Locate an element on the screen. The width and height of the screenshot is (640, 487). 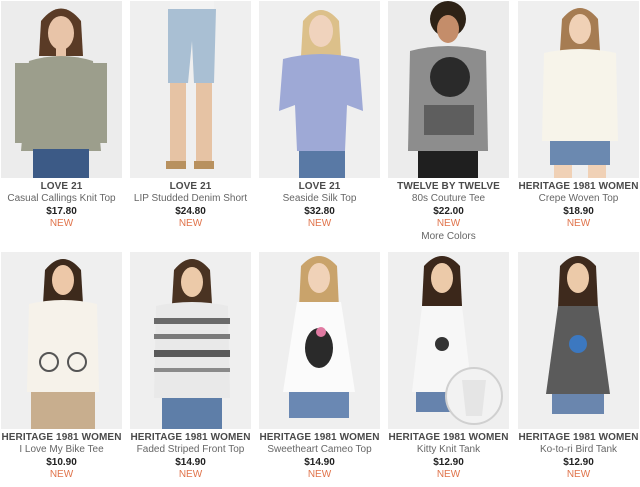
product-brand: TWELVE BY TWELVE is located at coordinates (448, 186).